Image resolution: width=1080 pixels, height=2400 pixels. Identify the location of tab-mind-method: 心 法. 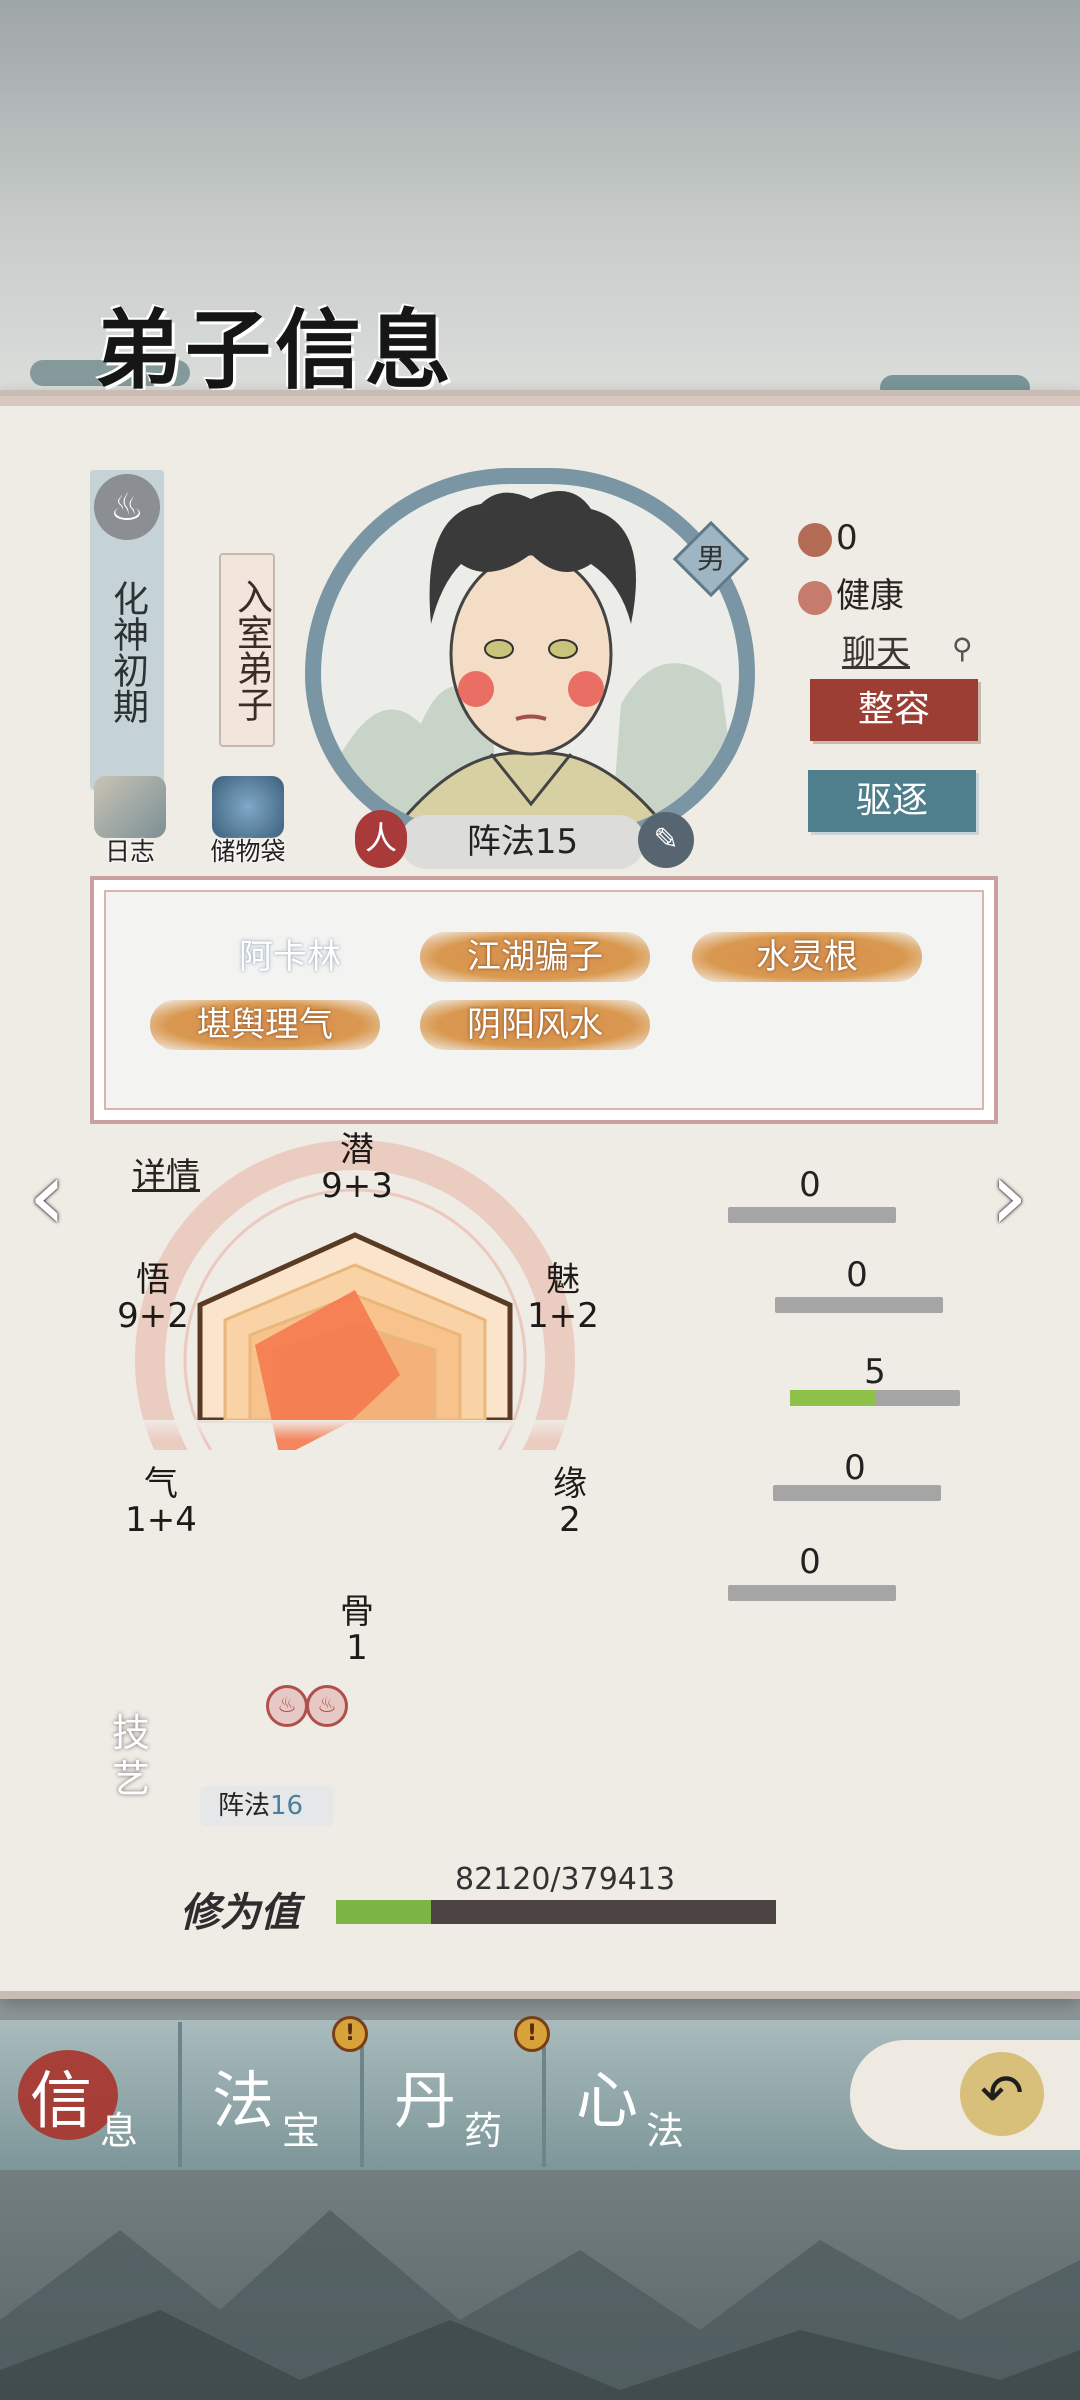
(635, 2094).